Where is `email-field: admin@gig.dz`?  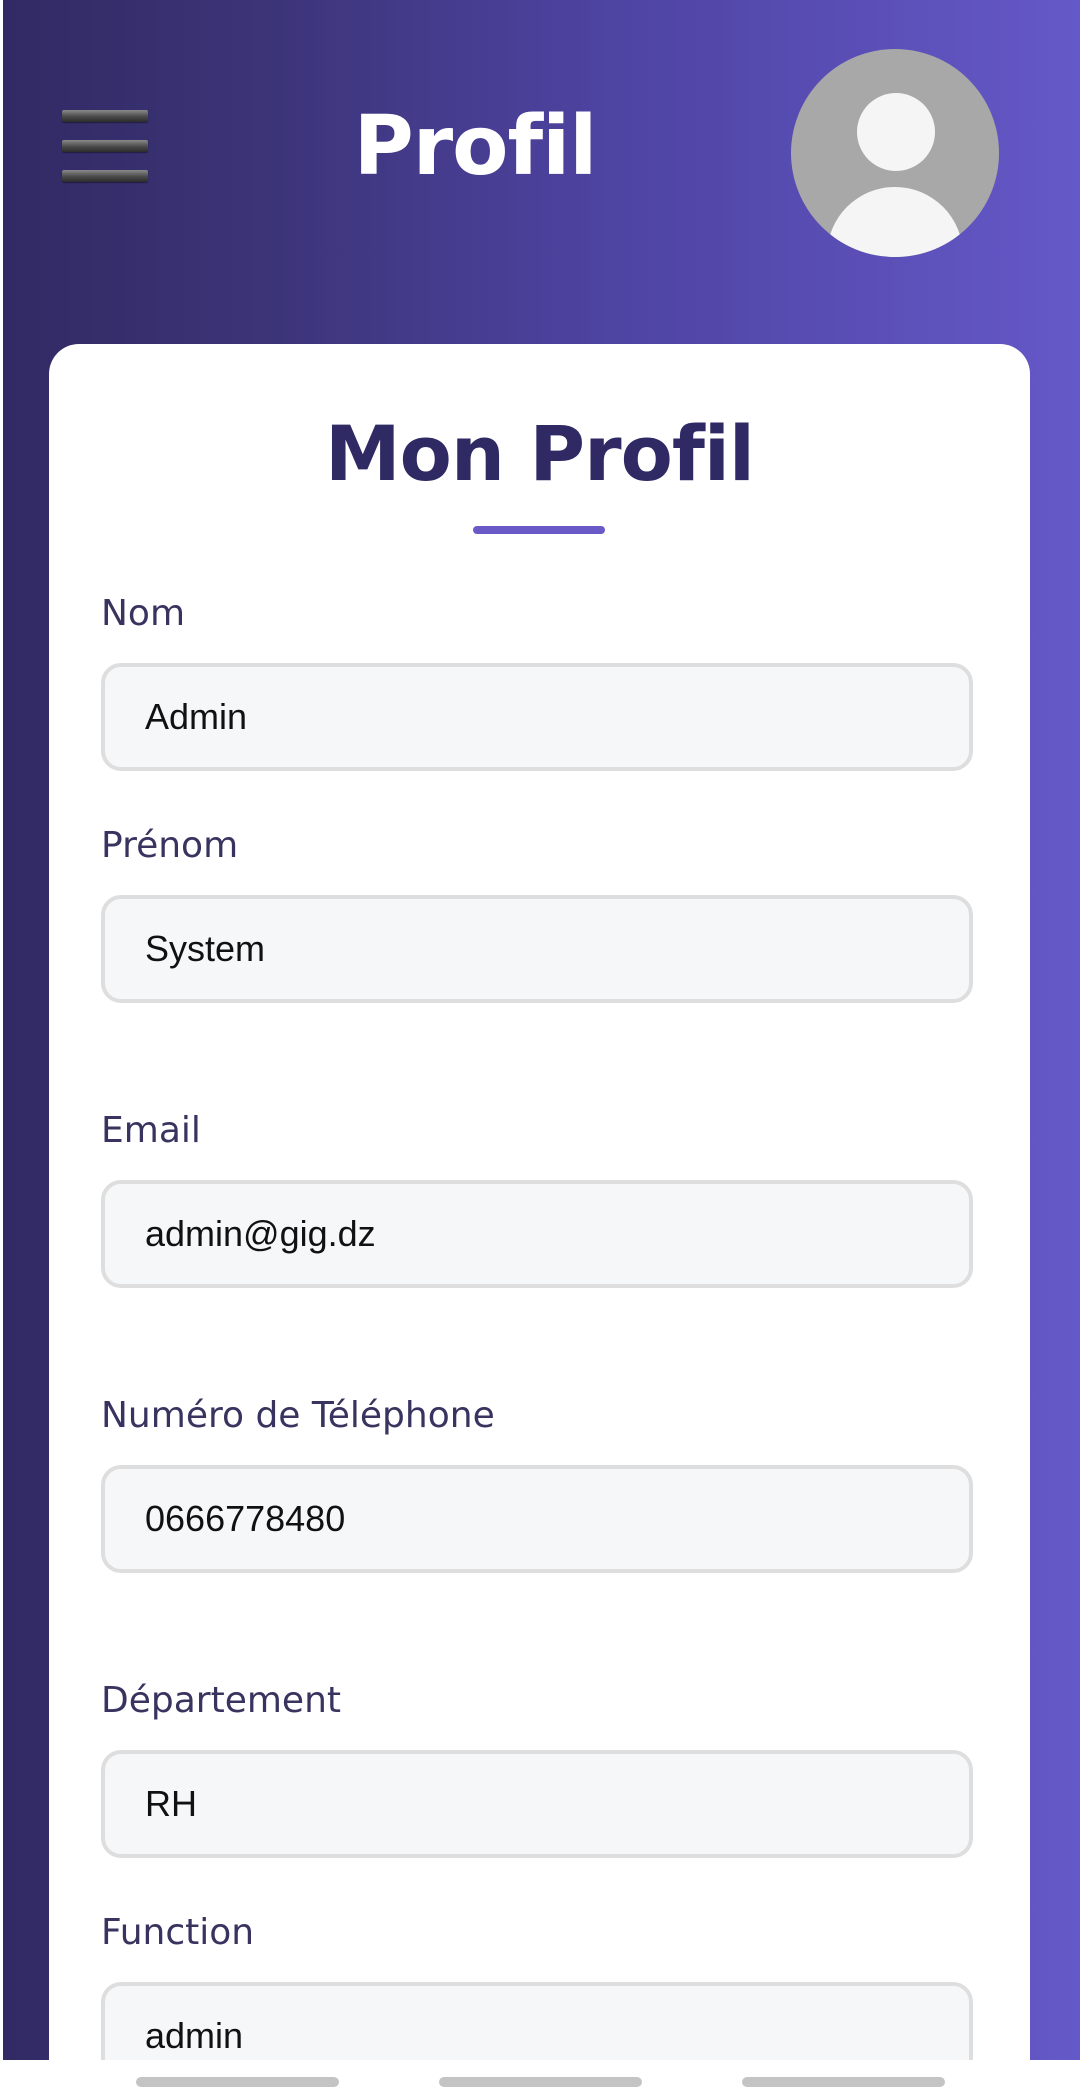
email-field: admin@gig.dz is located at coordinates (537, 1234).